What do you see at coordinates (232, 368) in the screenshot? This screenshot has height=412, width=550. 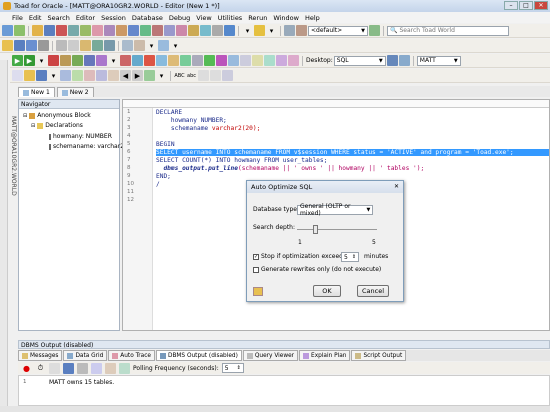 I see `polling-input: 5 ⇕` at bounding box center [232, 368].